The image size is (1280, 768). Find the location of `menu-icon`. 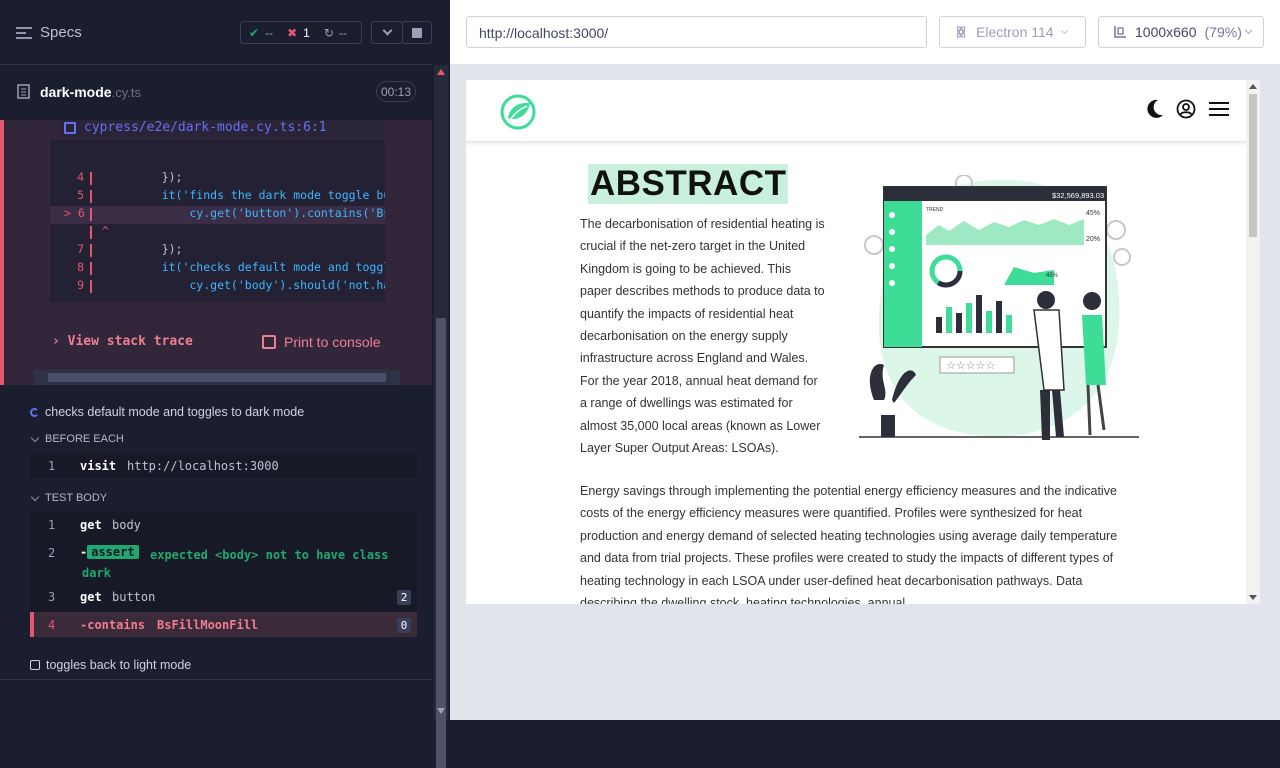

menu-icon is located at coordinates (24, 32).